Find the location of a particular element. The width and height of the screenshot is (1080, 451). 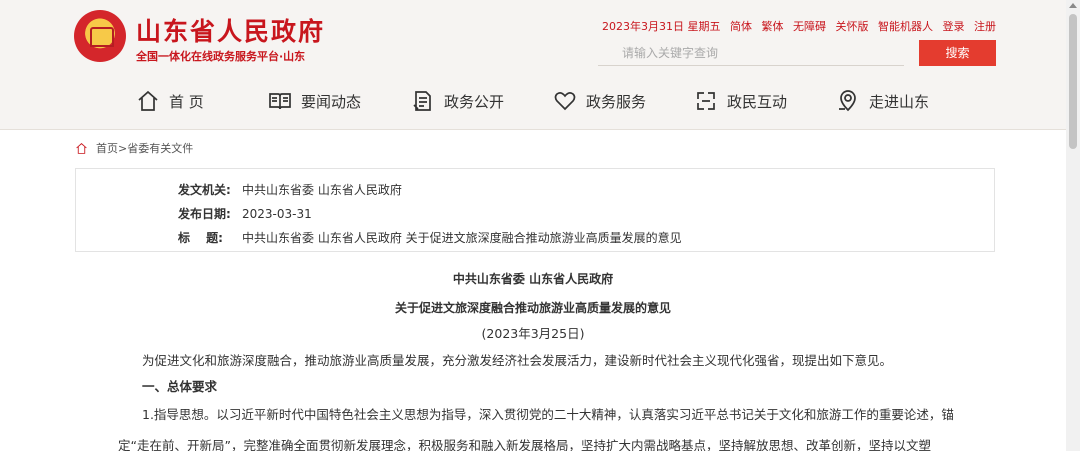

date-value: 2023-03-31 is located at coordinates (277, 214).